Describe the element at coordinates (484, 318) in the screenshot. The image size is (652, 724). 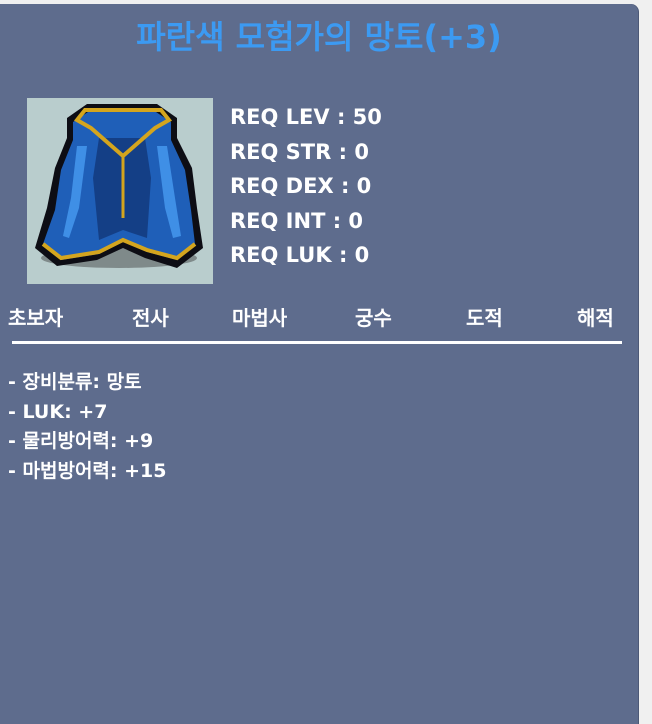
I see `job-thief: 도적` at that location.